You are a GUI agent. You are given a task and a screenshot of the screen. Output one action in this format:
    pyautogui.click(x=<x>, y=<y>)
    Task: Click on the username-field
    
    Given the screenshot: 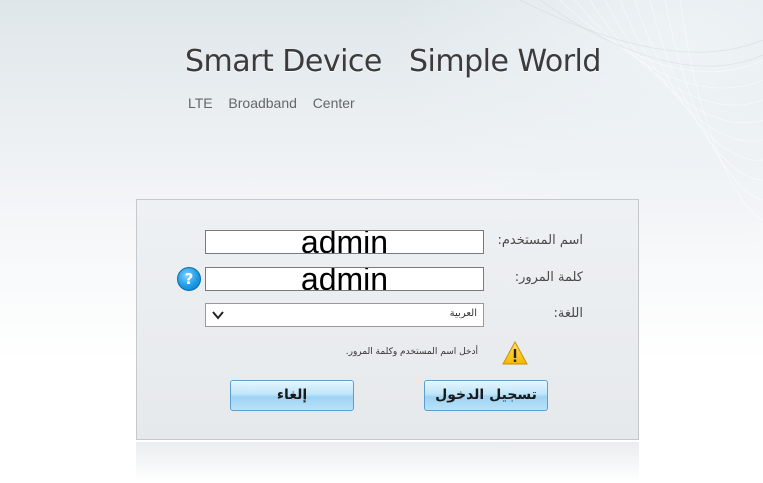 What is the action you would take?
    pyautogui.click(x=344, y=242)
    